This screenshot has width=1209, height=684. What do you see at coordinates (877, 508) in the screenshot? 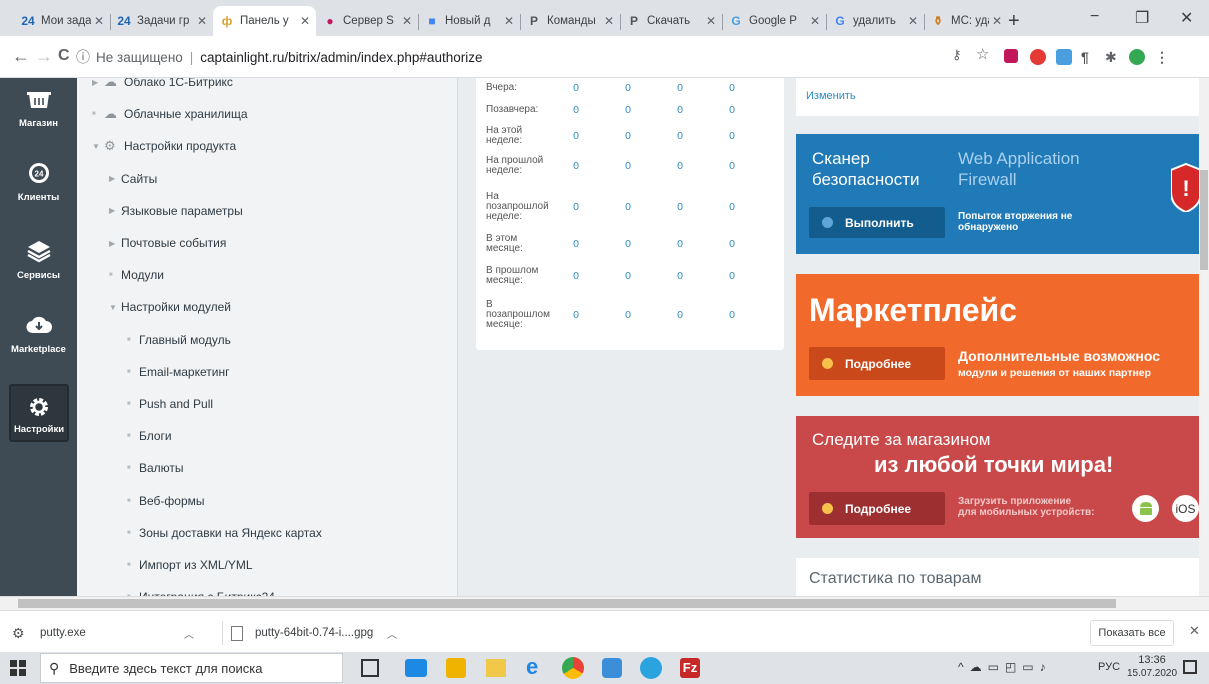
I see `mobile-details-button: Подробнее` at bounding box center [877, 508].